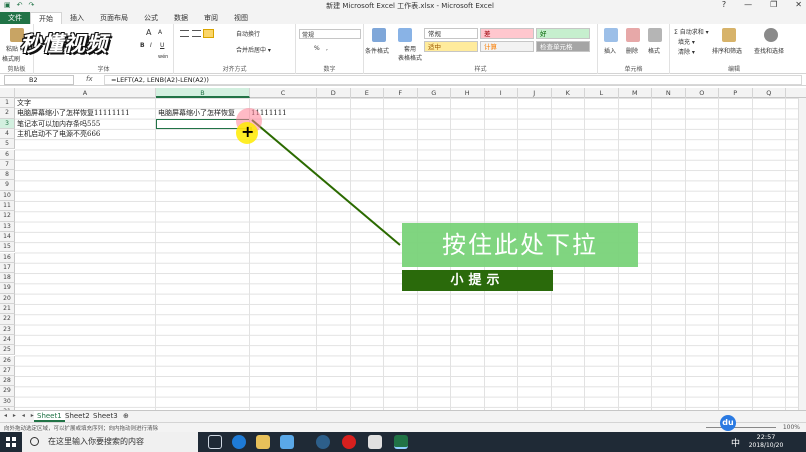 Image resolution: width=806 pixels, height=452 pixels. What do you see at coordinates (77, 416) in the screenshot?
I see `sheet-tab-2: Sheet2` at bounding box center [77, 416].